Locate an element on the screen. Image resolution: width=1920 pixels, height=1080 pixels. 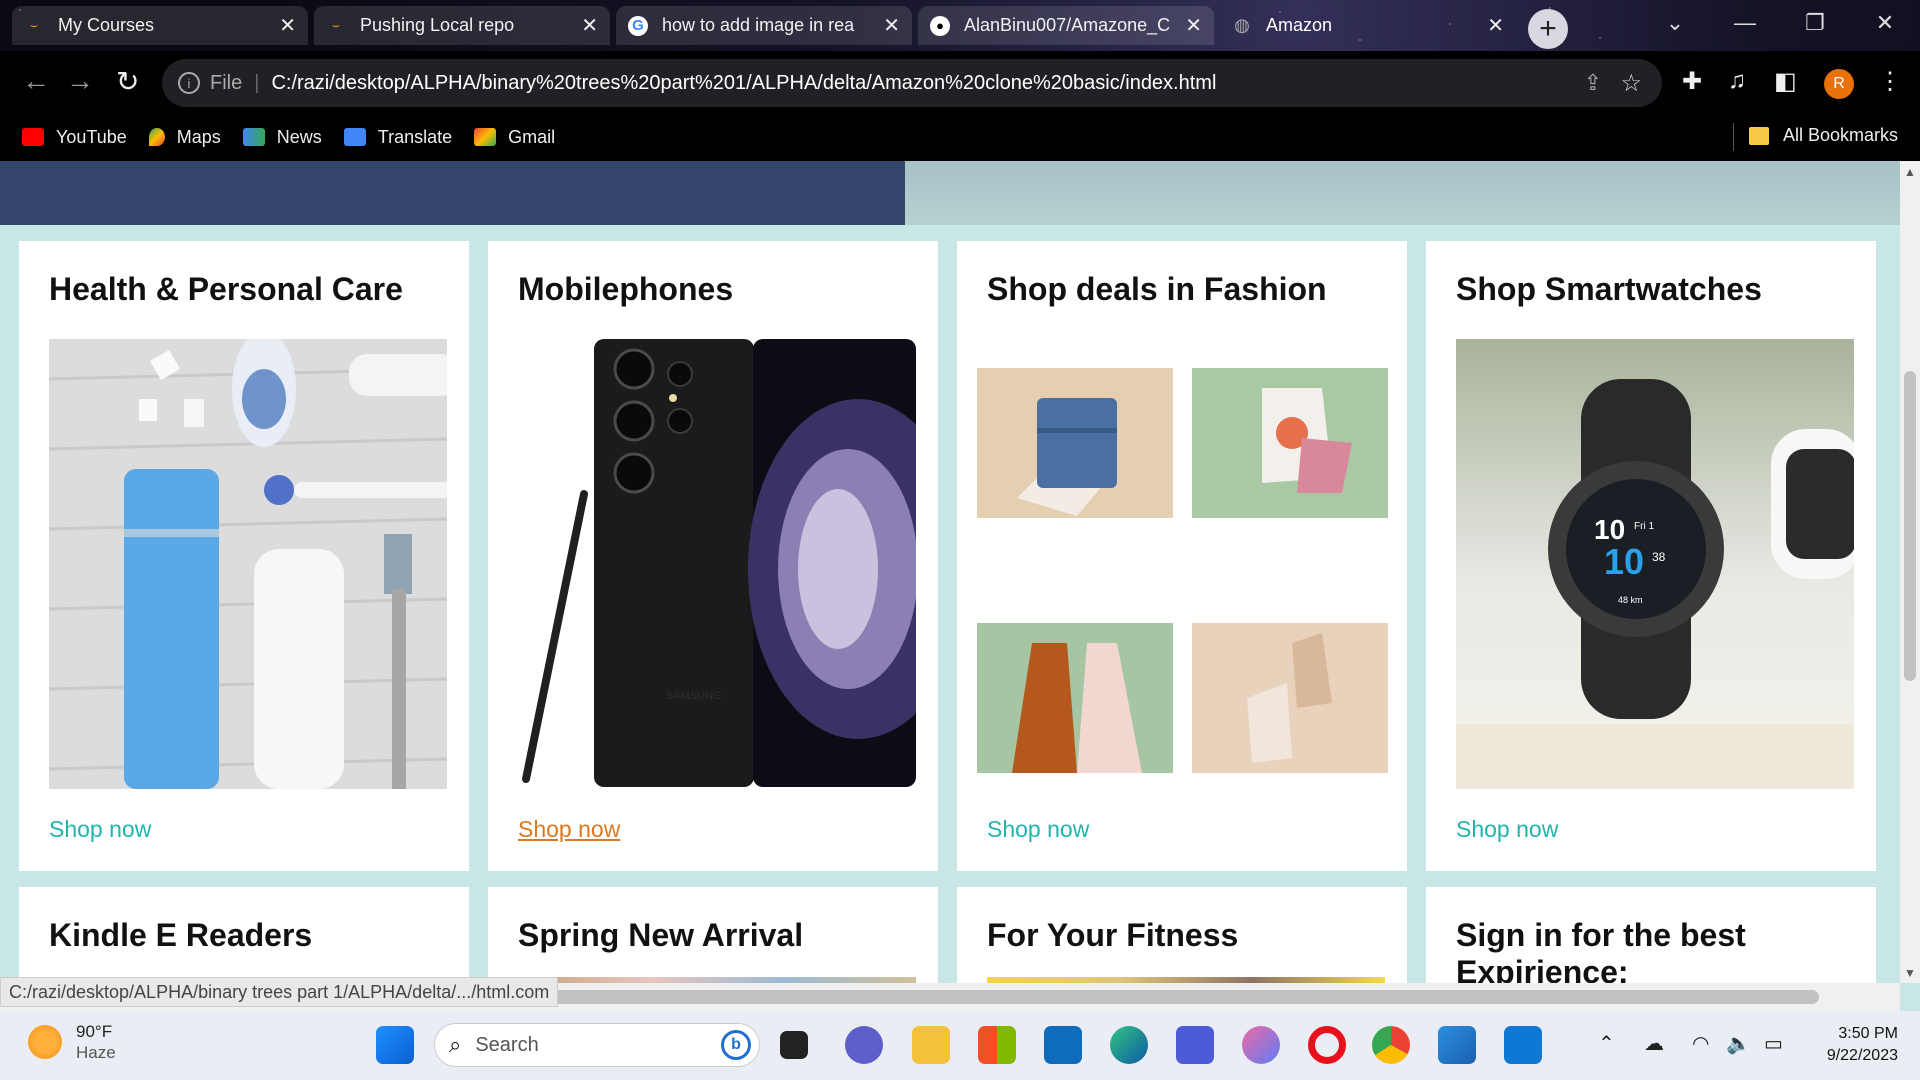
minimize-icon: — is located at coordinates (1745, 23).